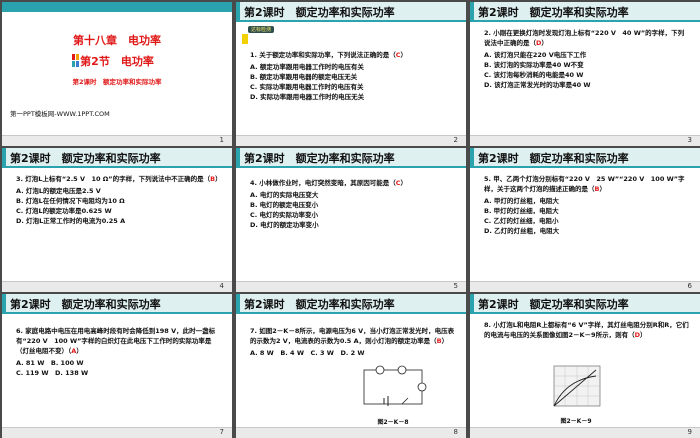 This screenshot has width=700, height=438. I want to click on badge-row: 达标检测, so click(258, 29).